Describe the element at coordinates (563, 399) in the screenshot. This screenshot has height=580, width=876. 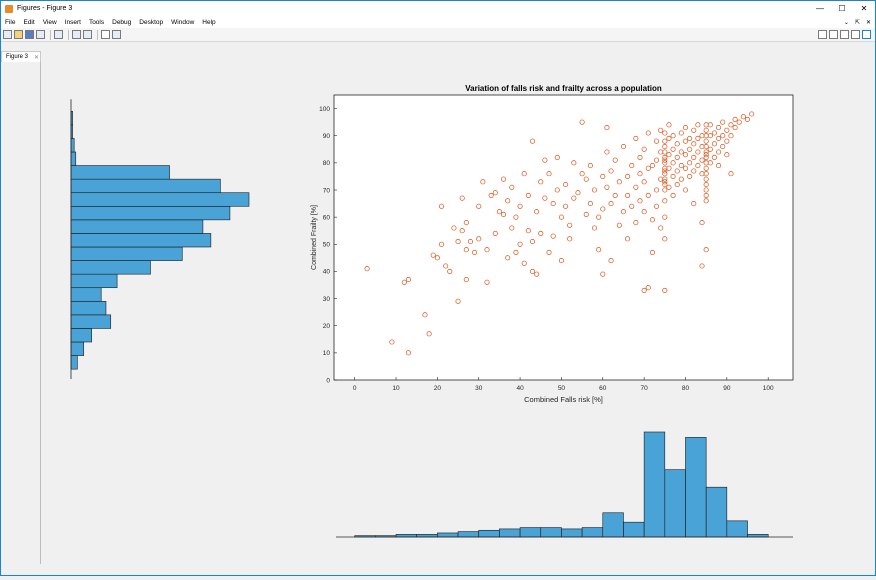
I see `scatter-xlabel: Combined Falls risk [%]` at that location.